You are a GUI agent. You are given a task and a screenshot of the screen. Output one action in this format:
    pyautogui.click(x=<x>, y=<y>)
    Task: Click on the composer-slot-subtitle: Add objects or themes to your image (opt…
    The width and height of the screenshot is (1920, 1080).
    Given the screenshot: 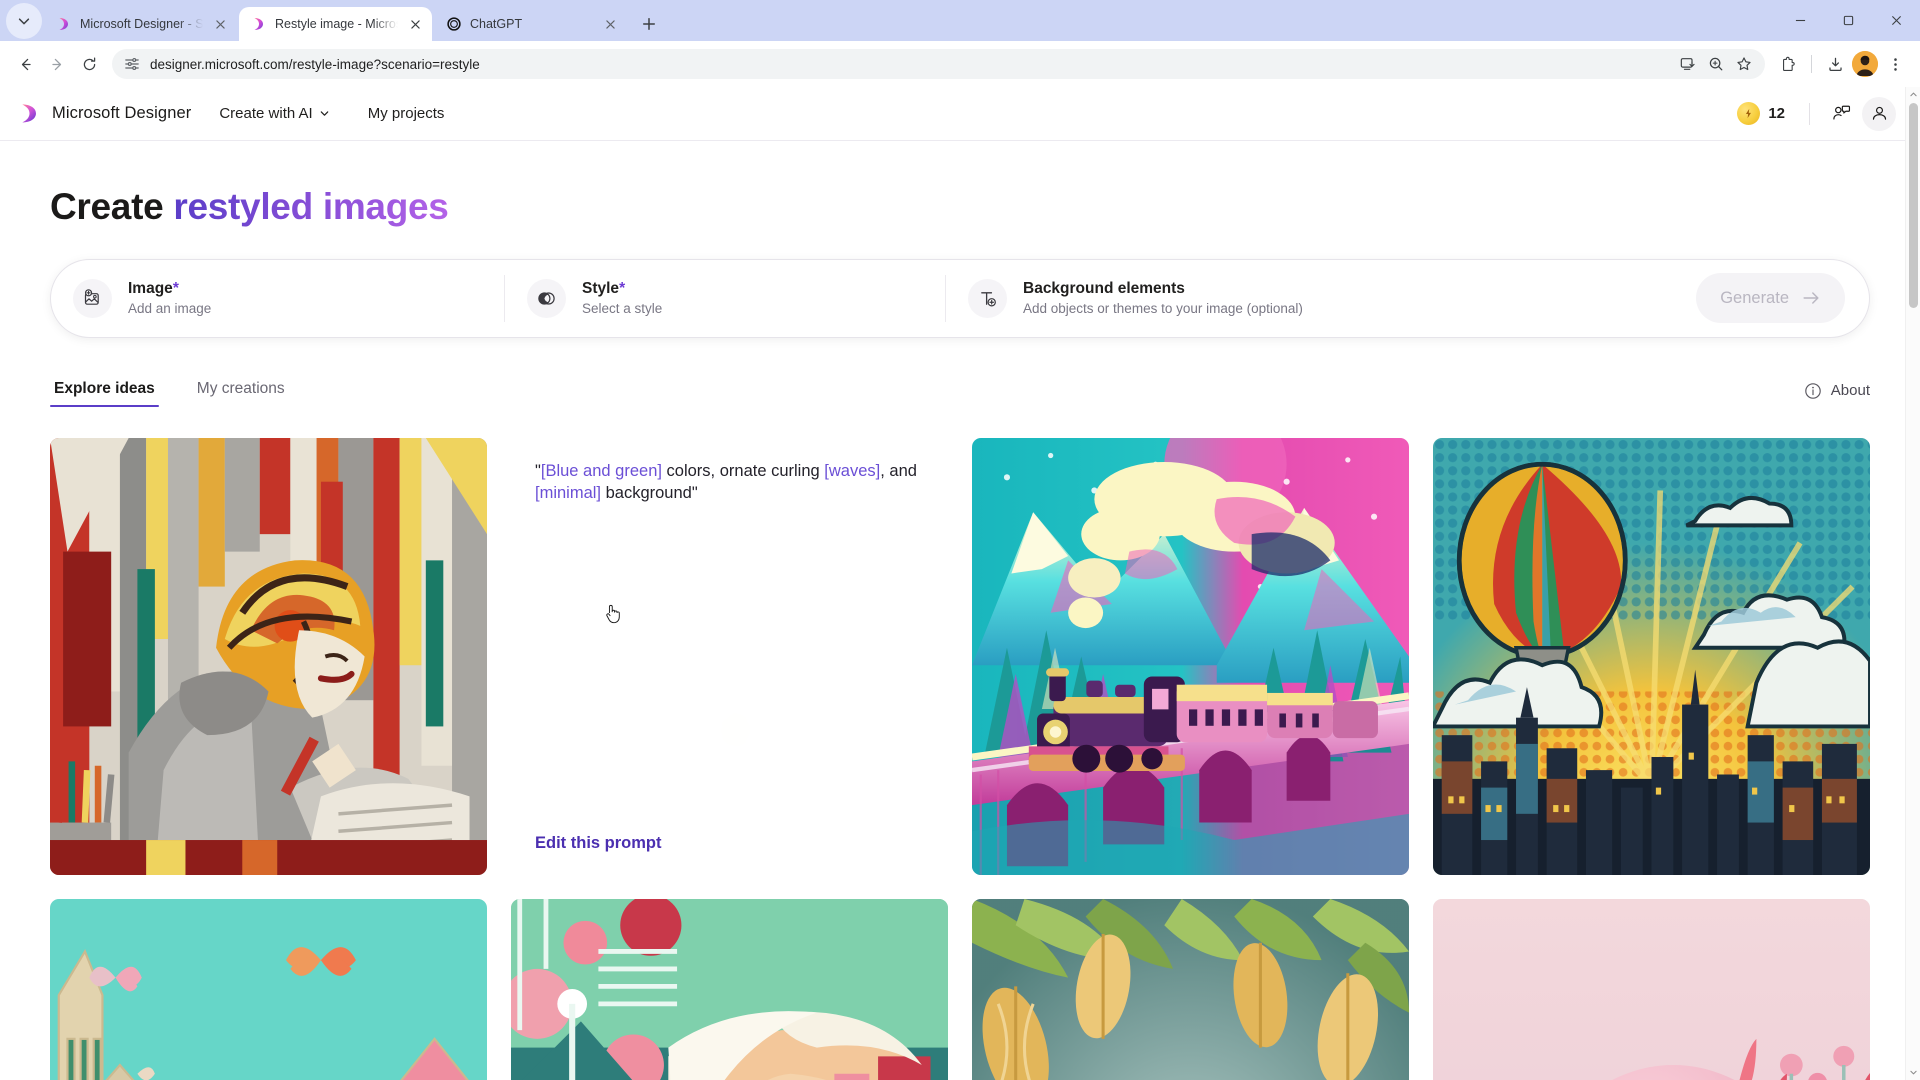 What is the action you would take?
    pyautogui.click(x=1163, y=309)
    